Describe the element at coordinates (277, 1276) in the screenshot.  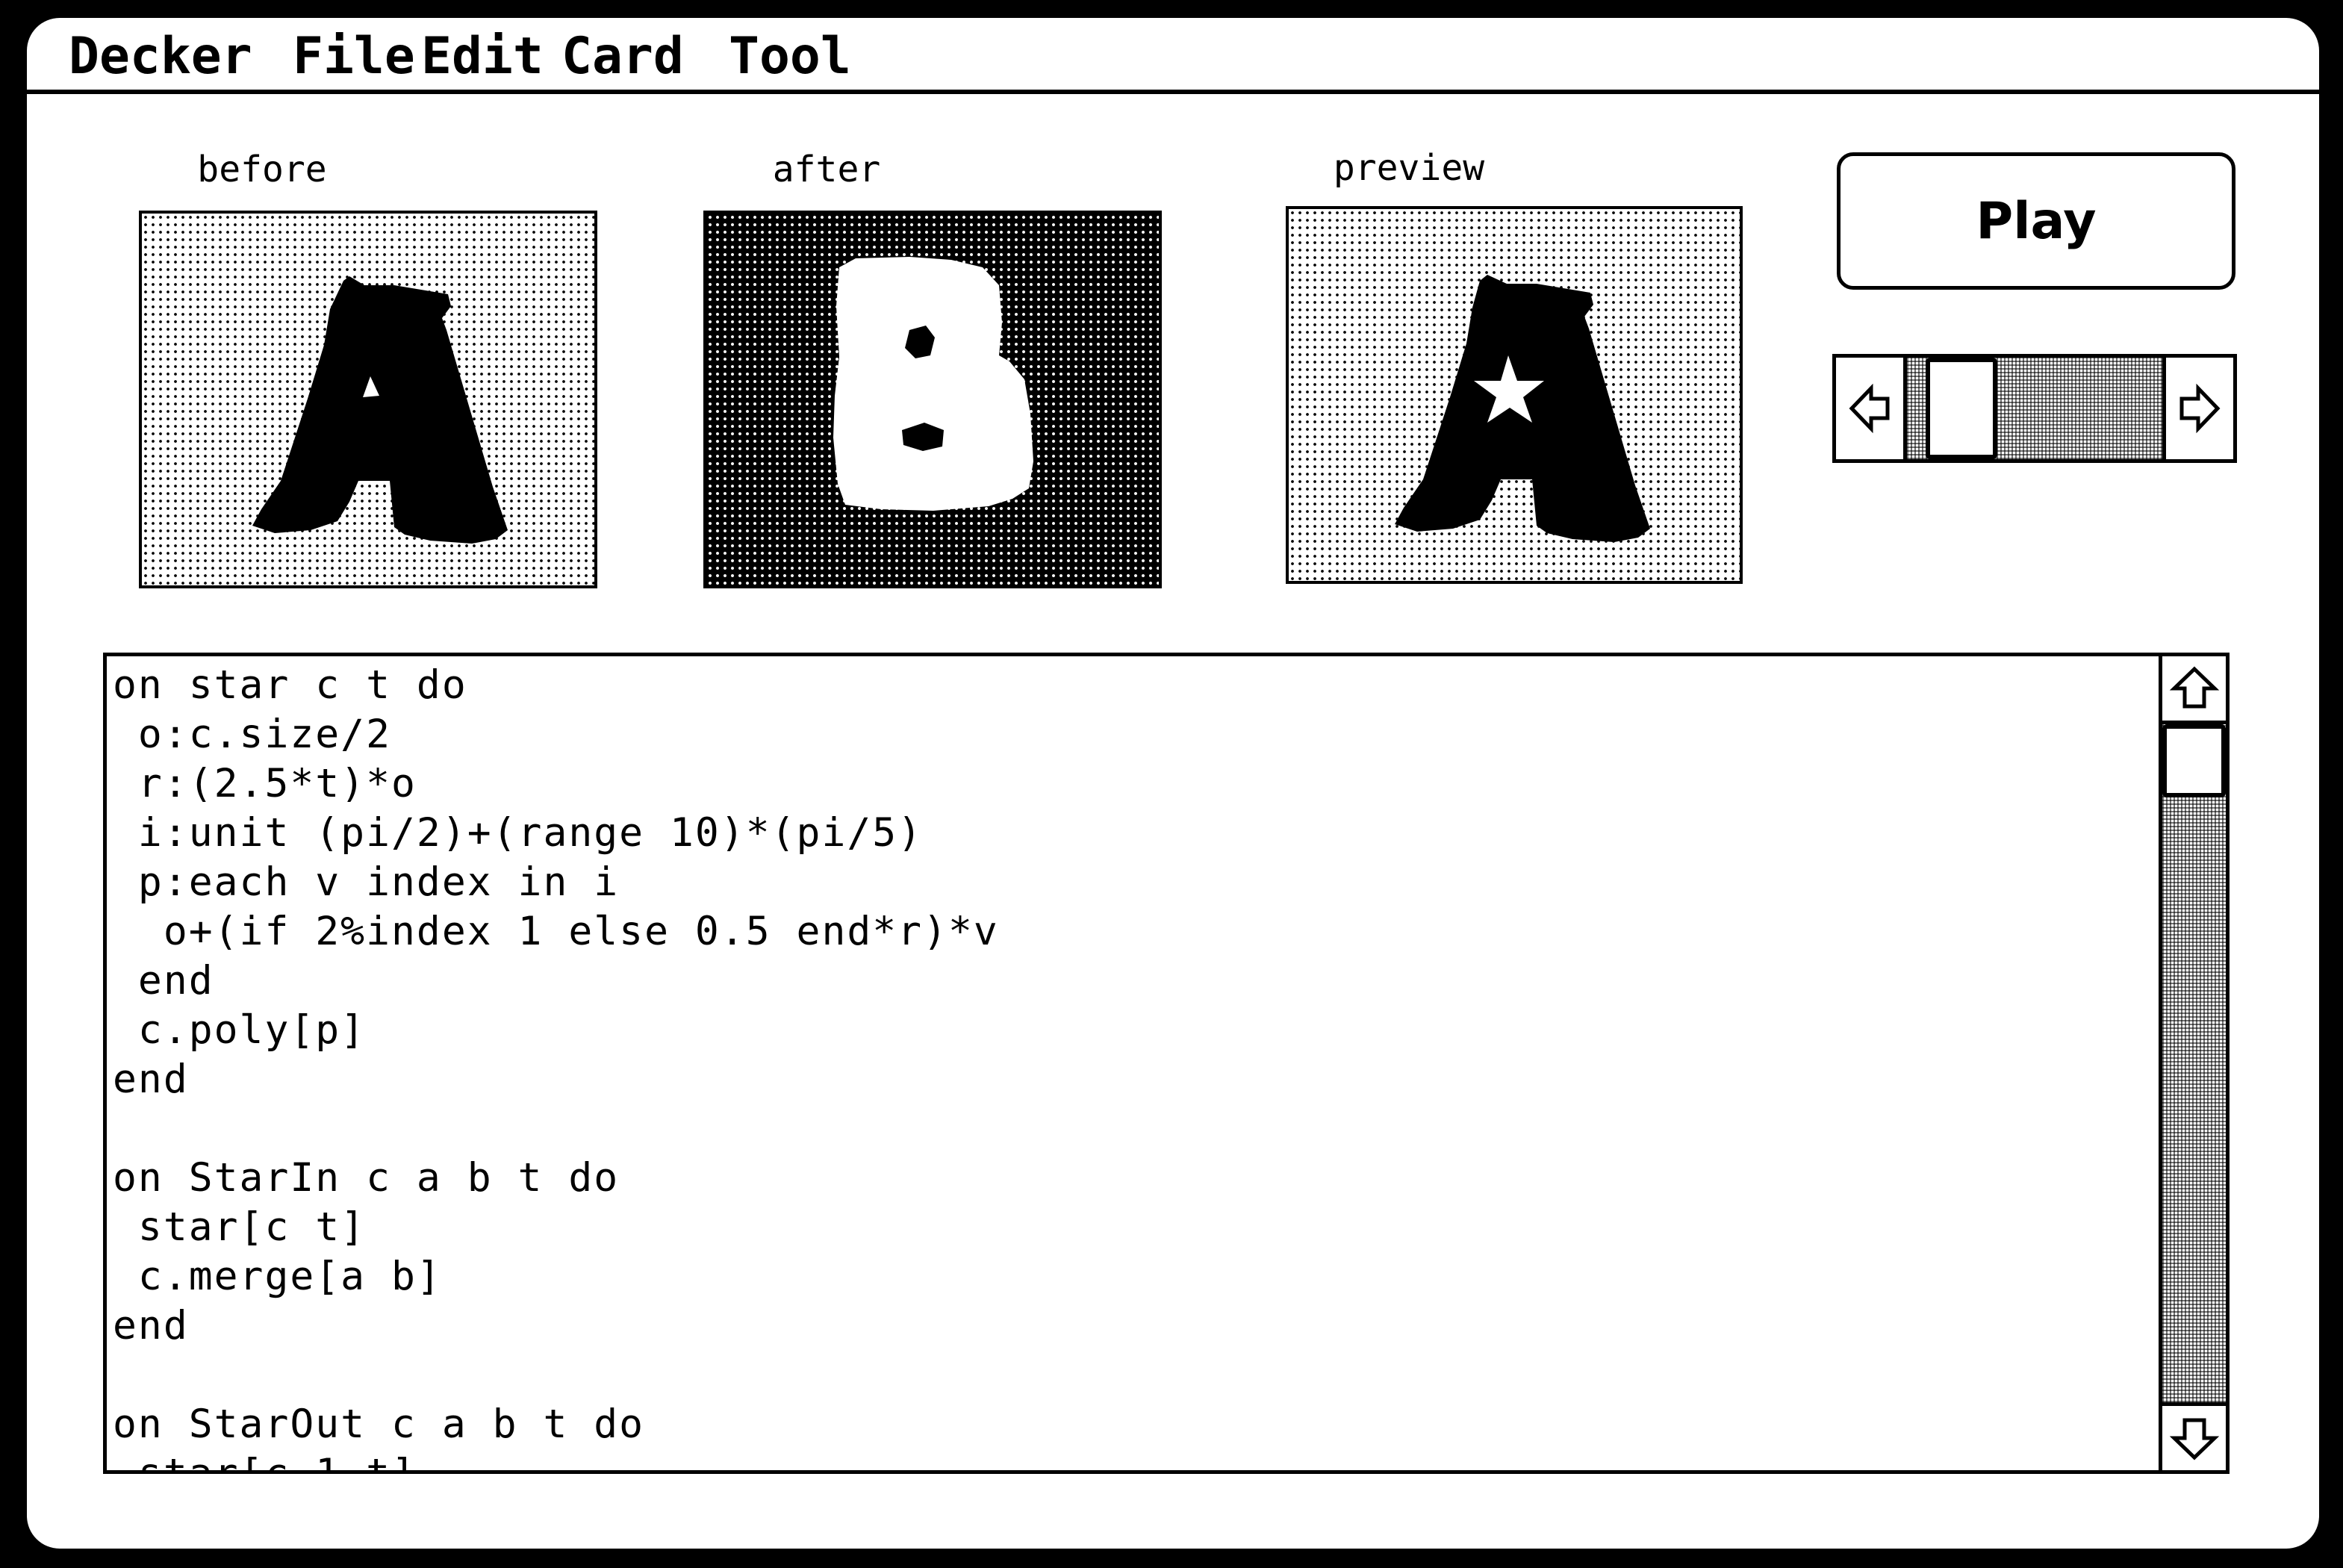
I see `code-line: c.merge[a b]` at that location.